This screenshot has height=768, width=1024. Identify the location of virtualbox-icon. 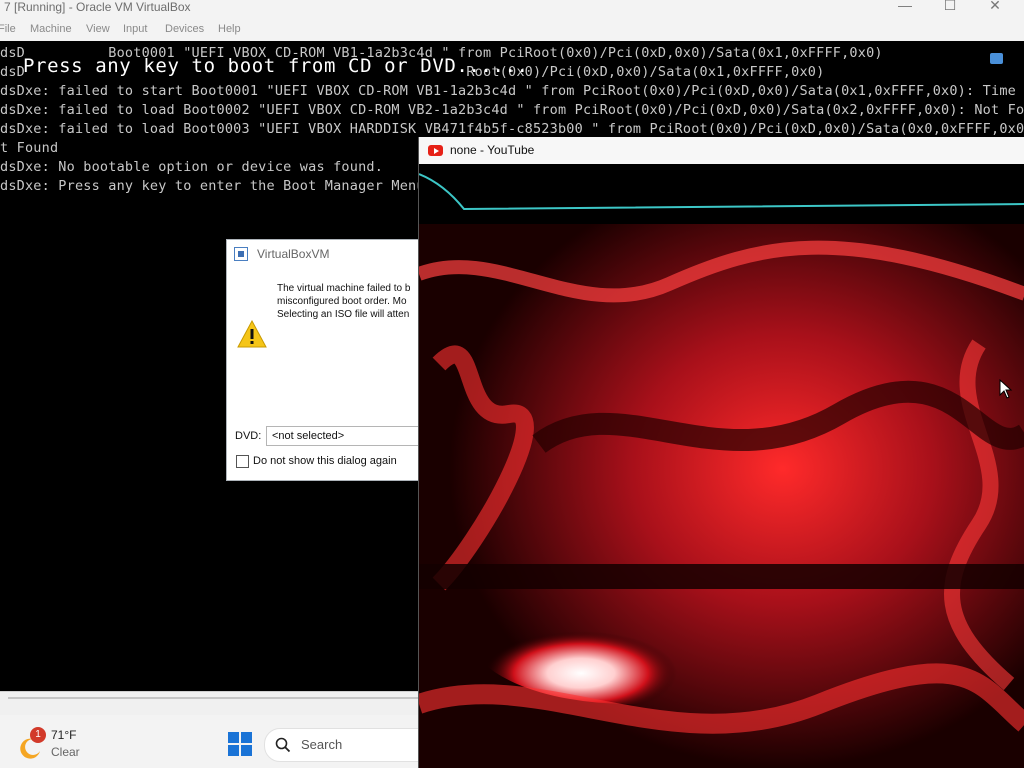
(241, 254).